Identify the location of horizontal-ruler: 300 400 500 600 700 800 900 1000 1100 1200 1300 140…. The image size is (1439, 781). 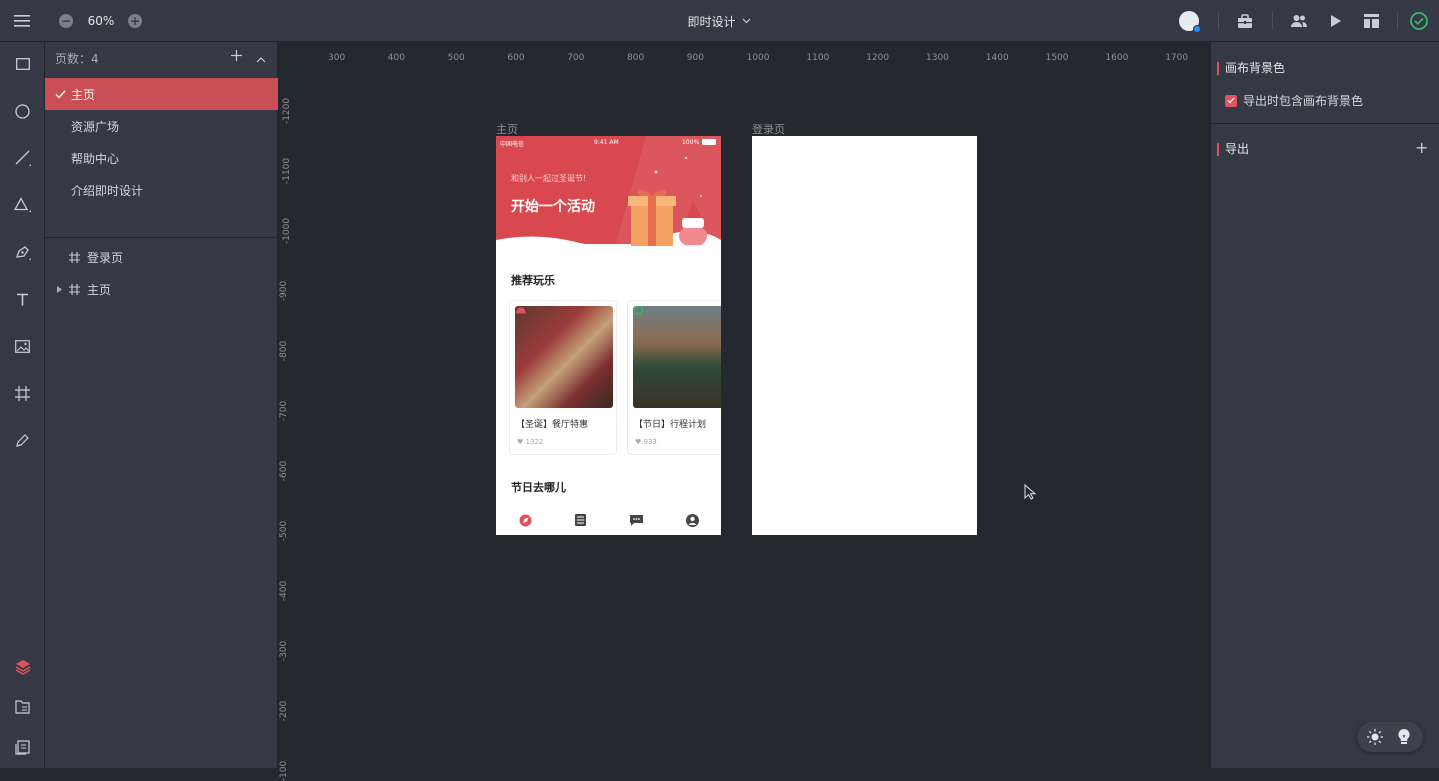
(744, 57).